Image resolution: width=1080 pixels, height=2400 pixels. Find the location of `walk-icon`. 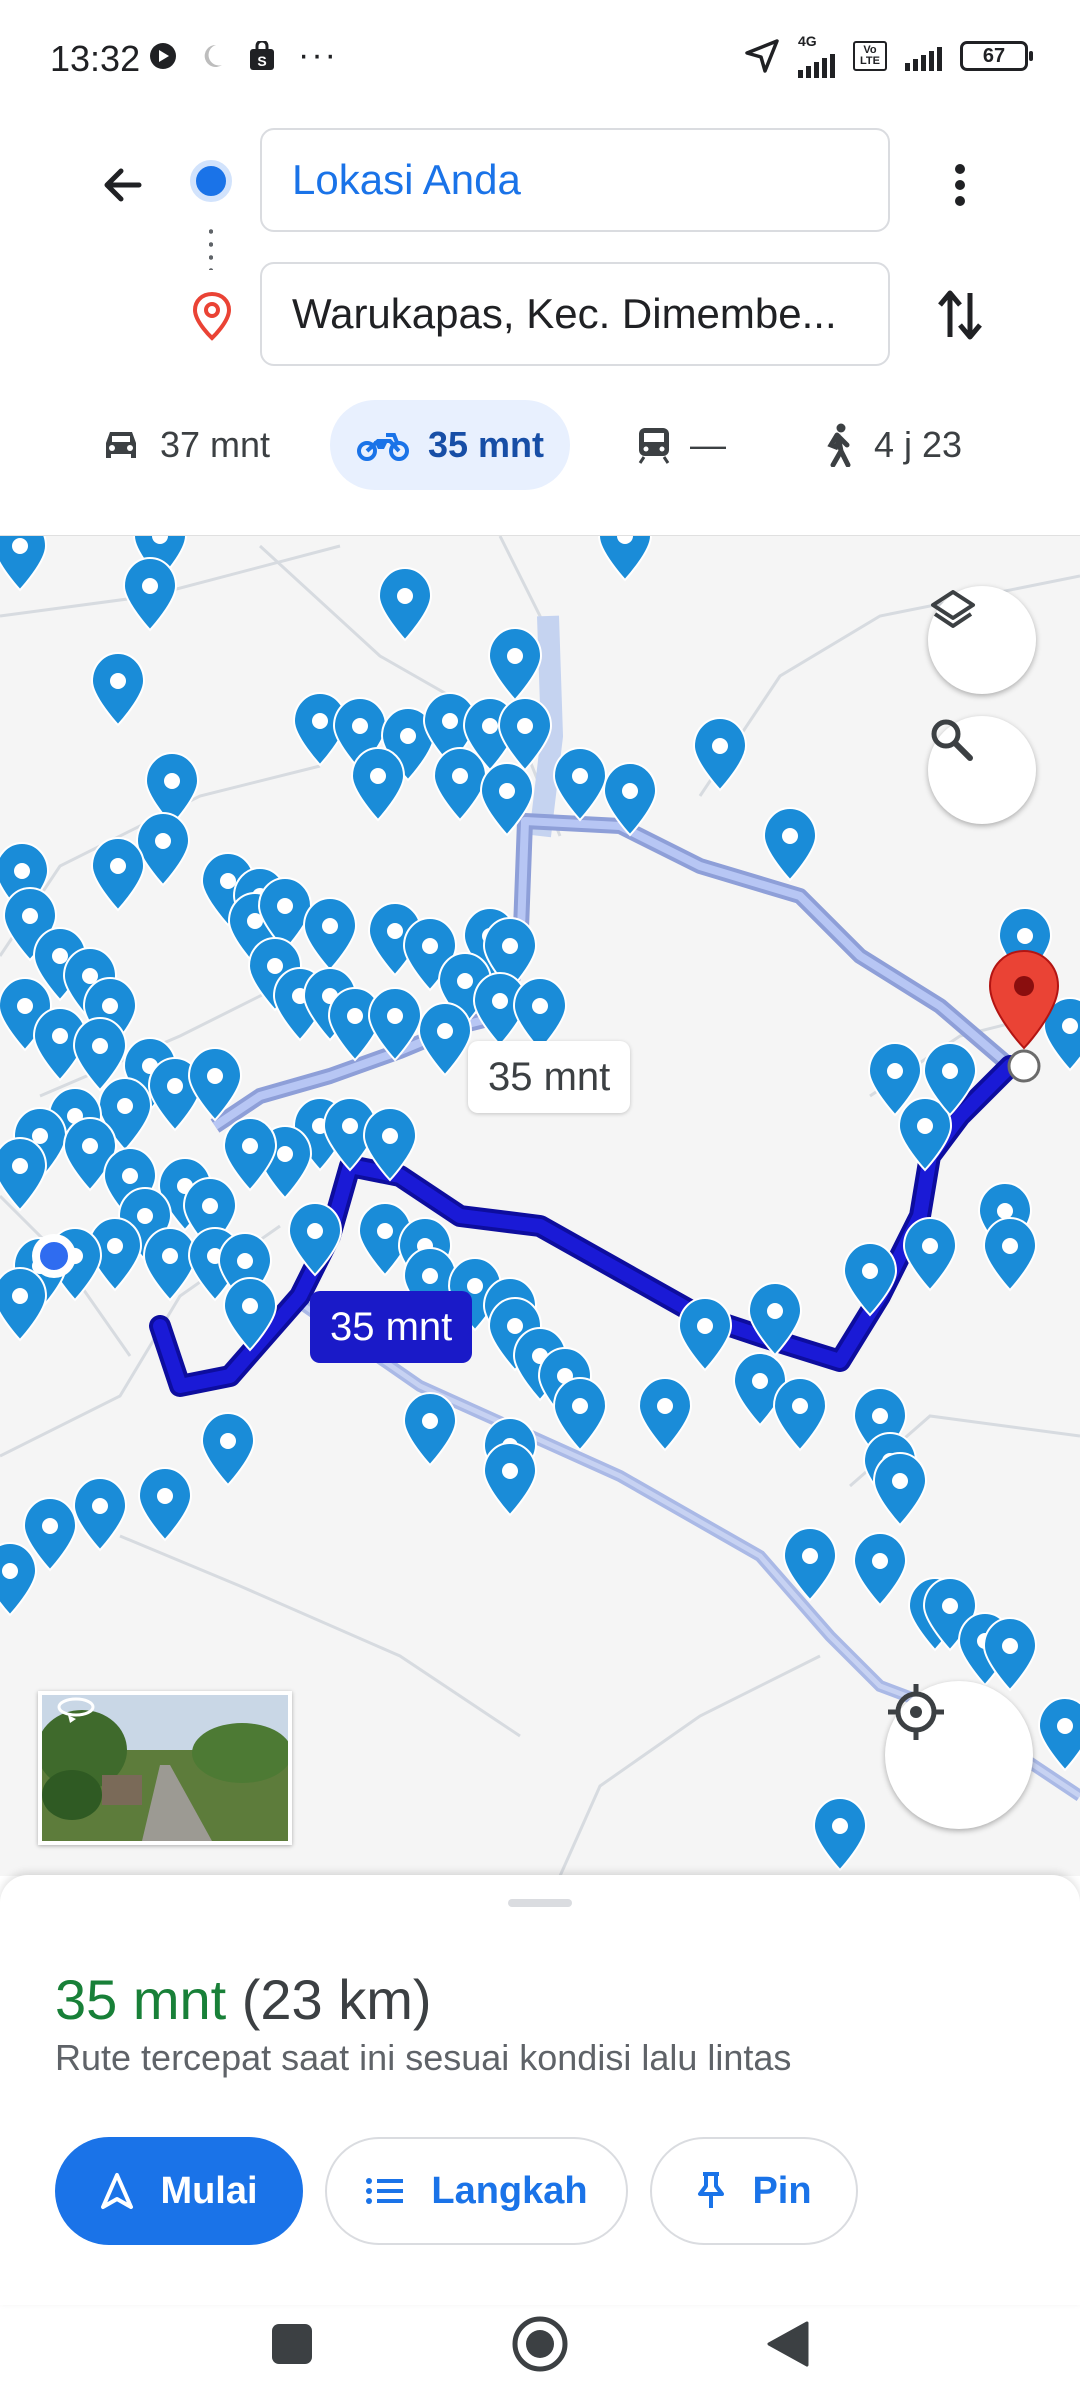

walk-icon is located at coordinates (839, 445).